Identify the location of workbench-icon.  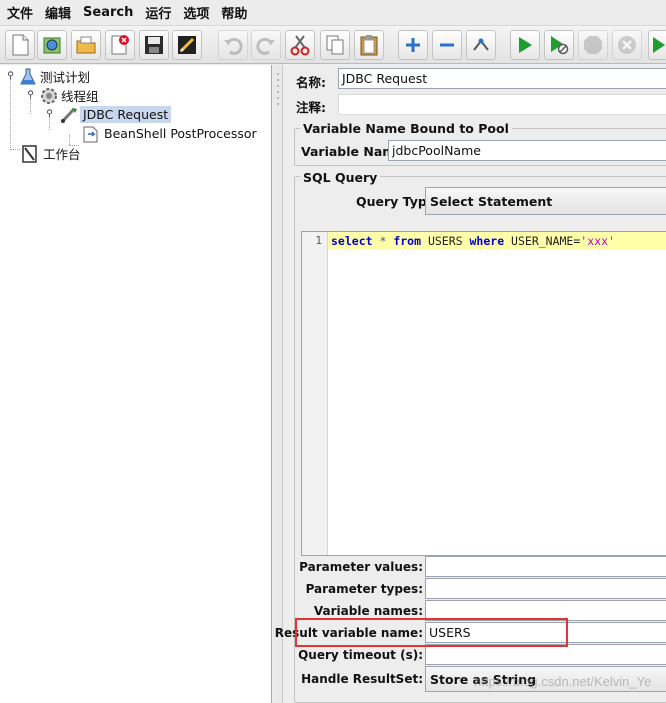
(29, 153).